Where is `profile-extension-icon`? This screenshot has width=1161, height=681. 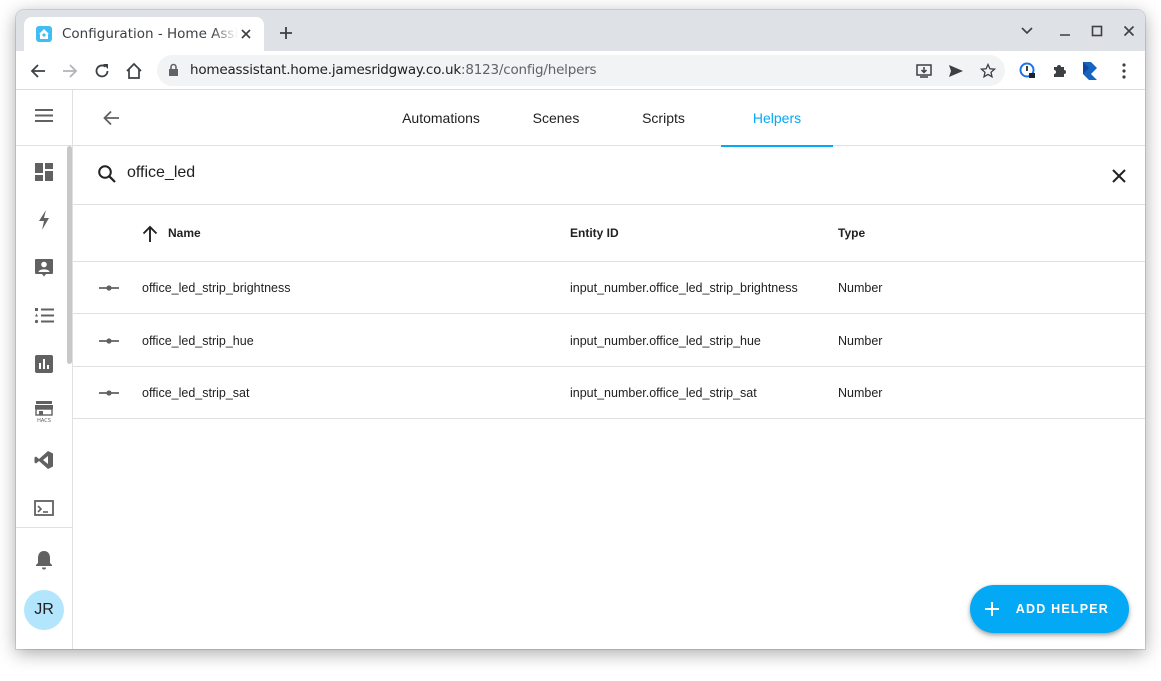
profile-extension-icon is located at coordinates (1090, 71).